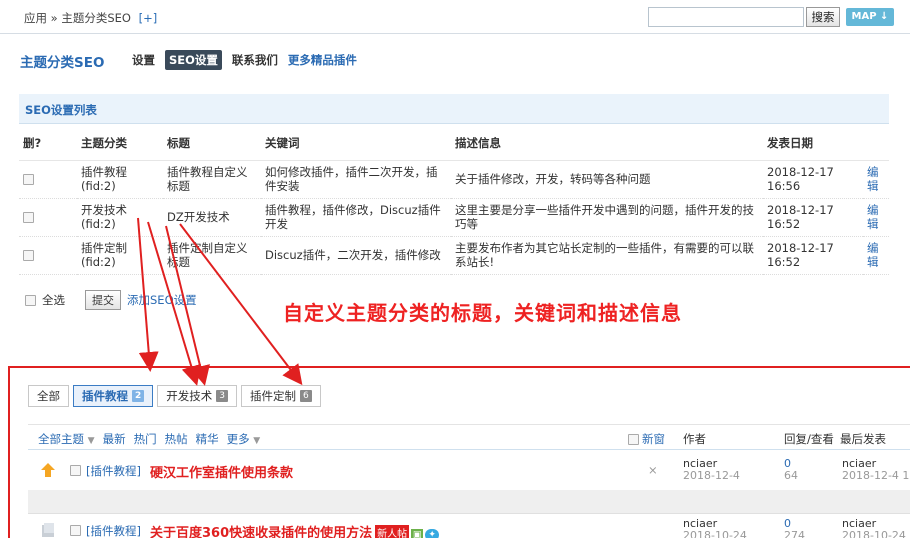 The height and width of the screenshot is (538, 910). I want to click on col-replies: 回复/查看, so click(809, 439).